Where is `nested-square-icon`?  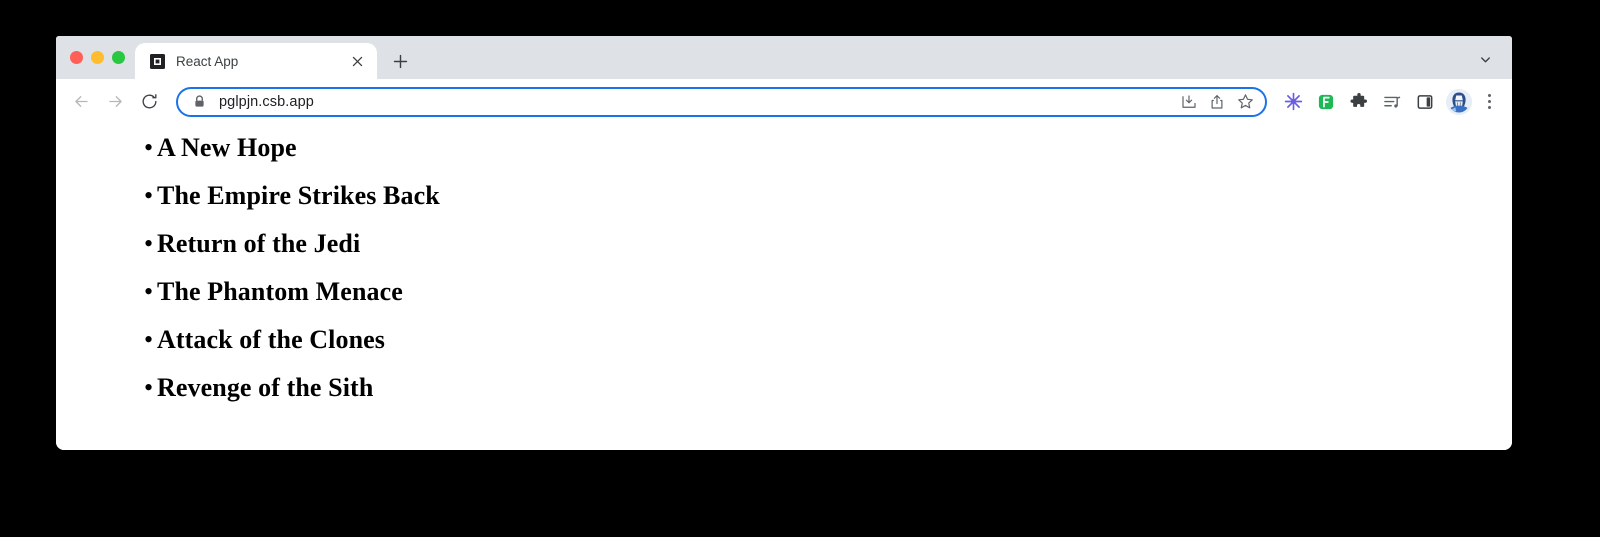
nested-square-icon is located at coordinates (157, 61).